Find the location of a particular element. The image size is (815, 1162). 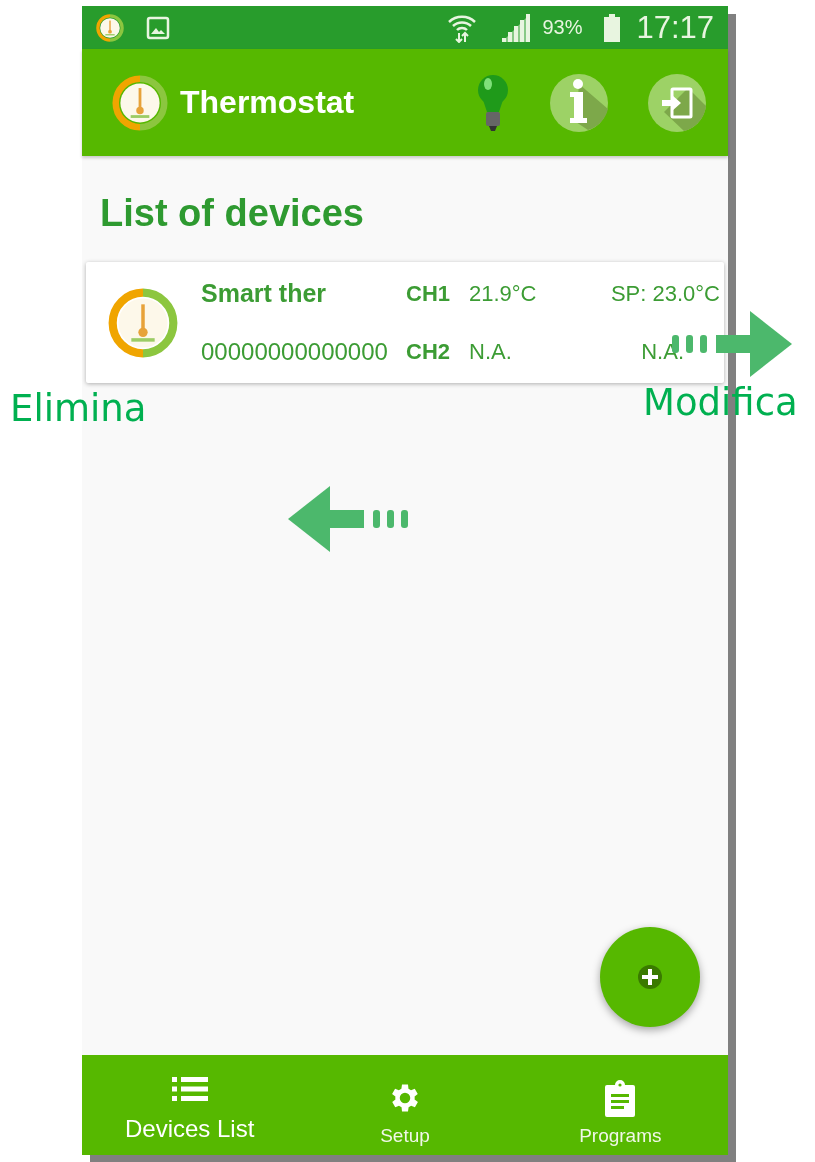

nav-tab: Setup is located at coordinates (405, 1108).